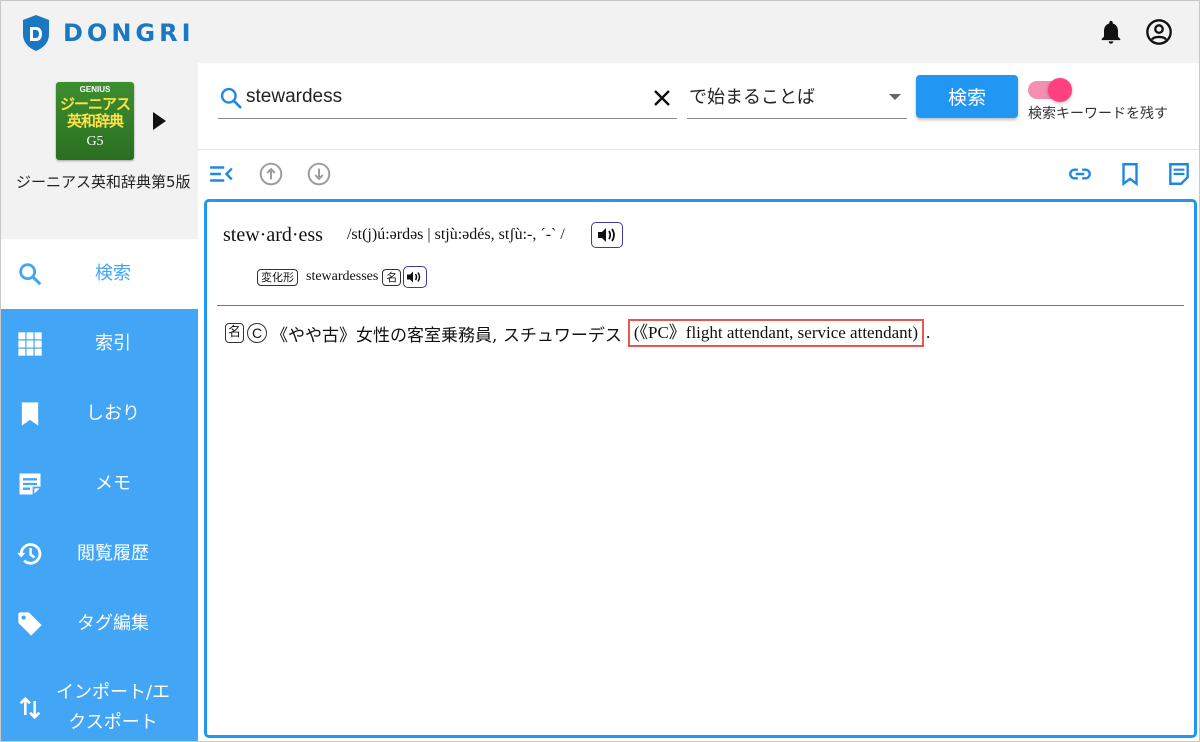 The width and height of the screenshot is (1200, 742). What do you see at coordinates (271, 174) in the screenshot?
I see `arrow-up-circle-icon` at bounding box center [271, 174].